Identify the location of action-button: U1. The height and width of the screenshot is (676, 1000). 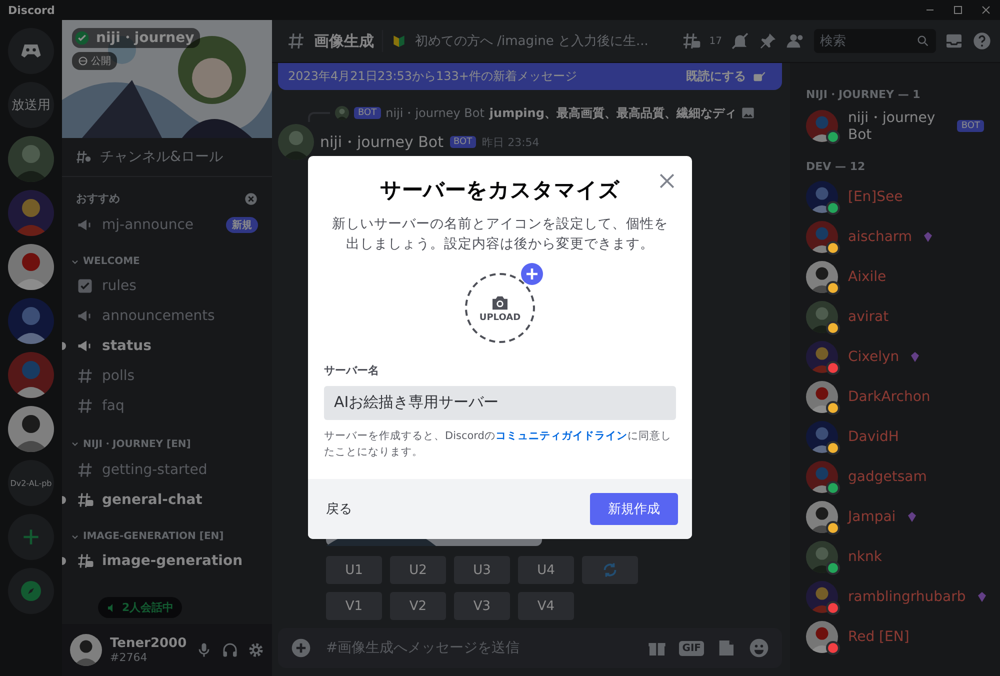
(354, 570).